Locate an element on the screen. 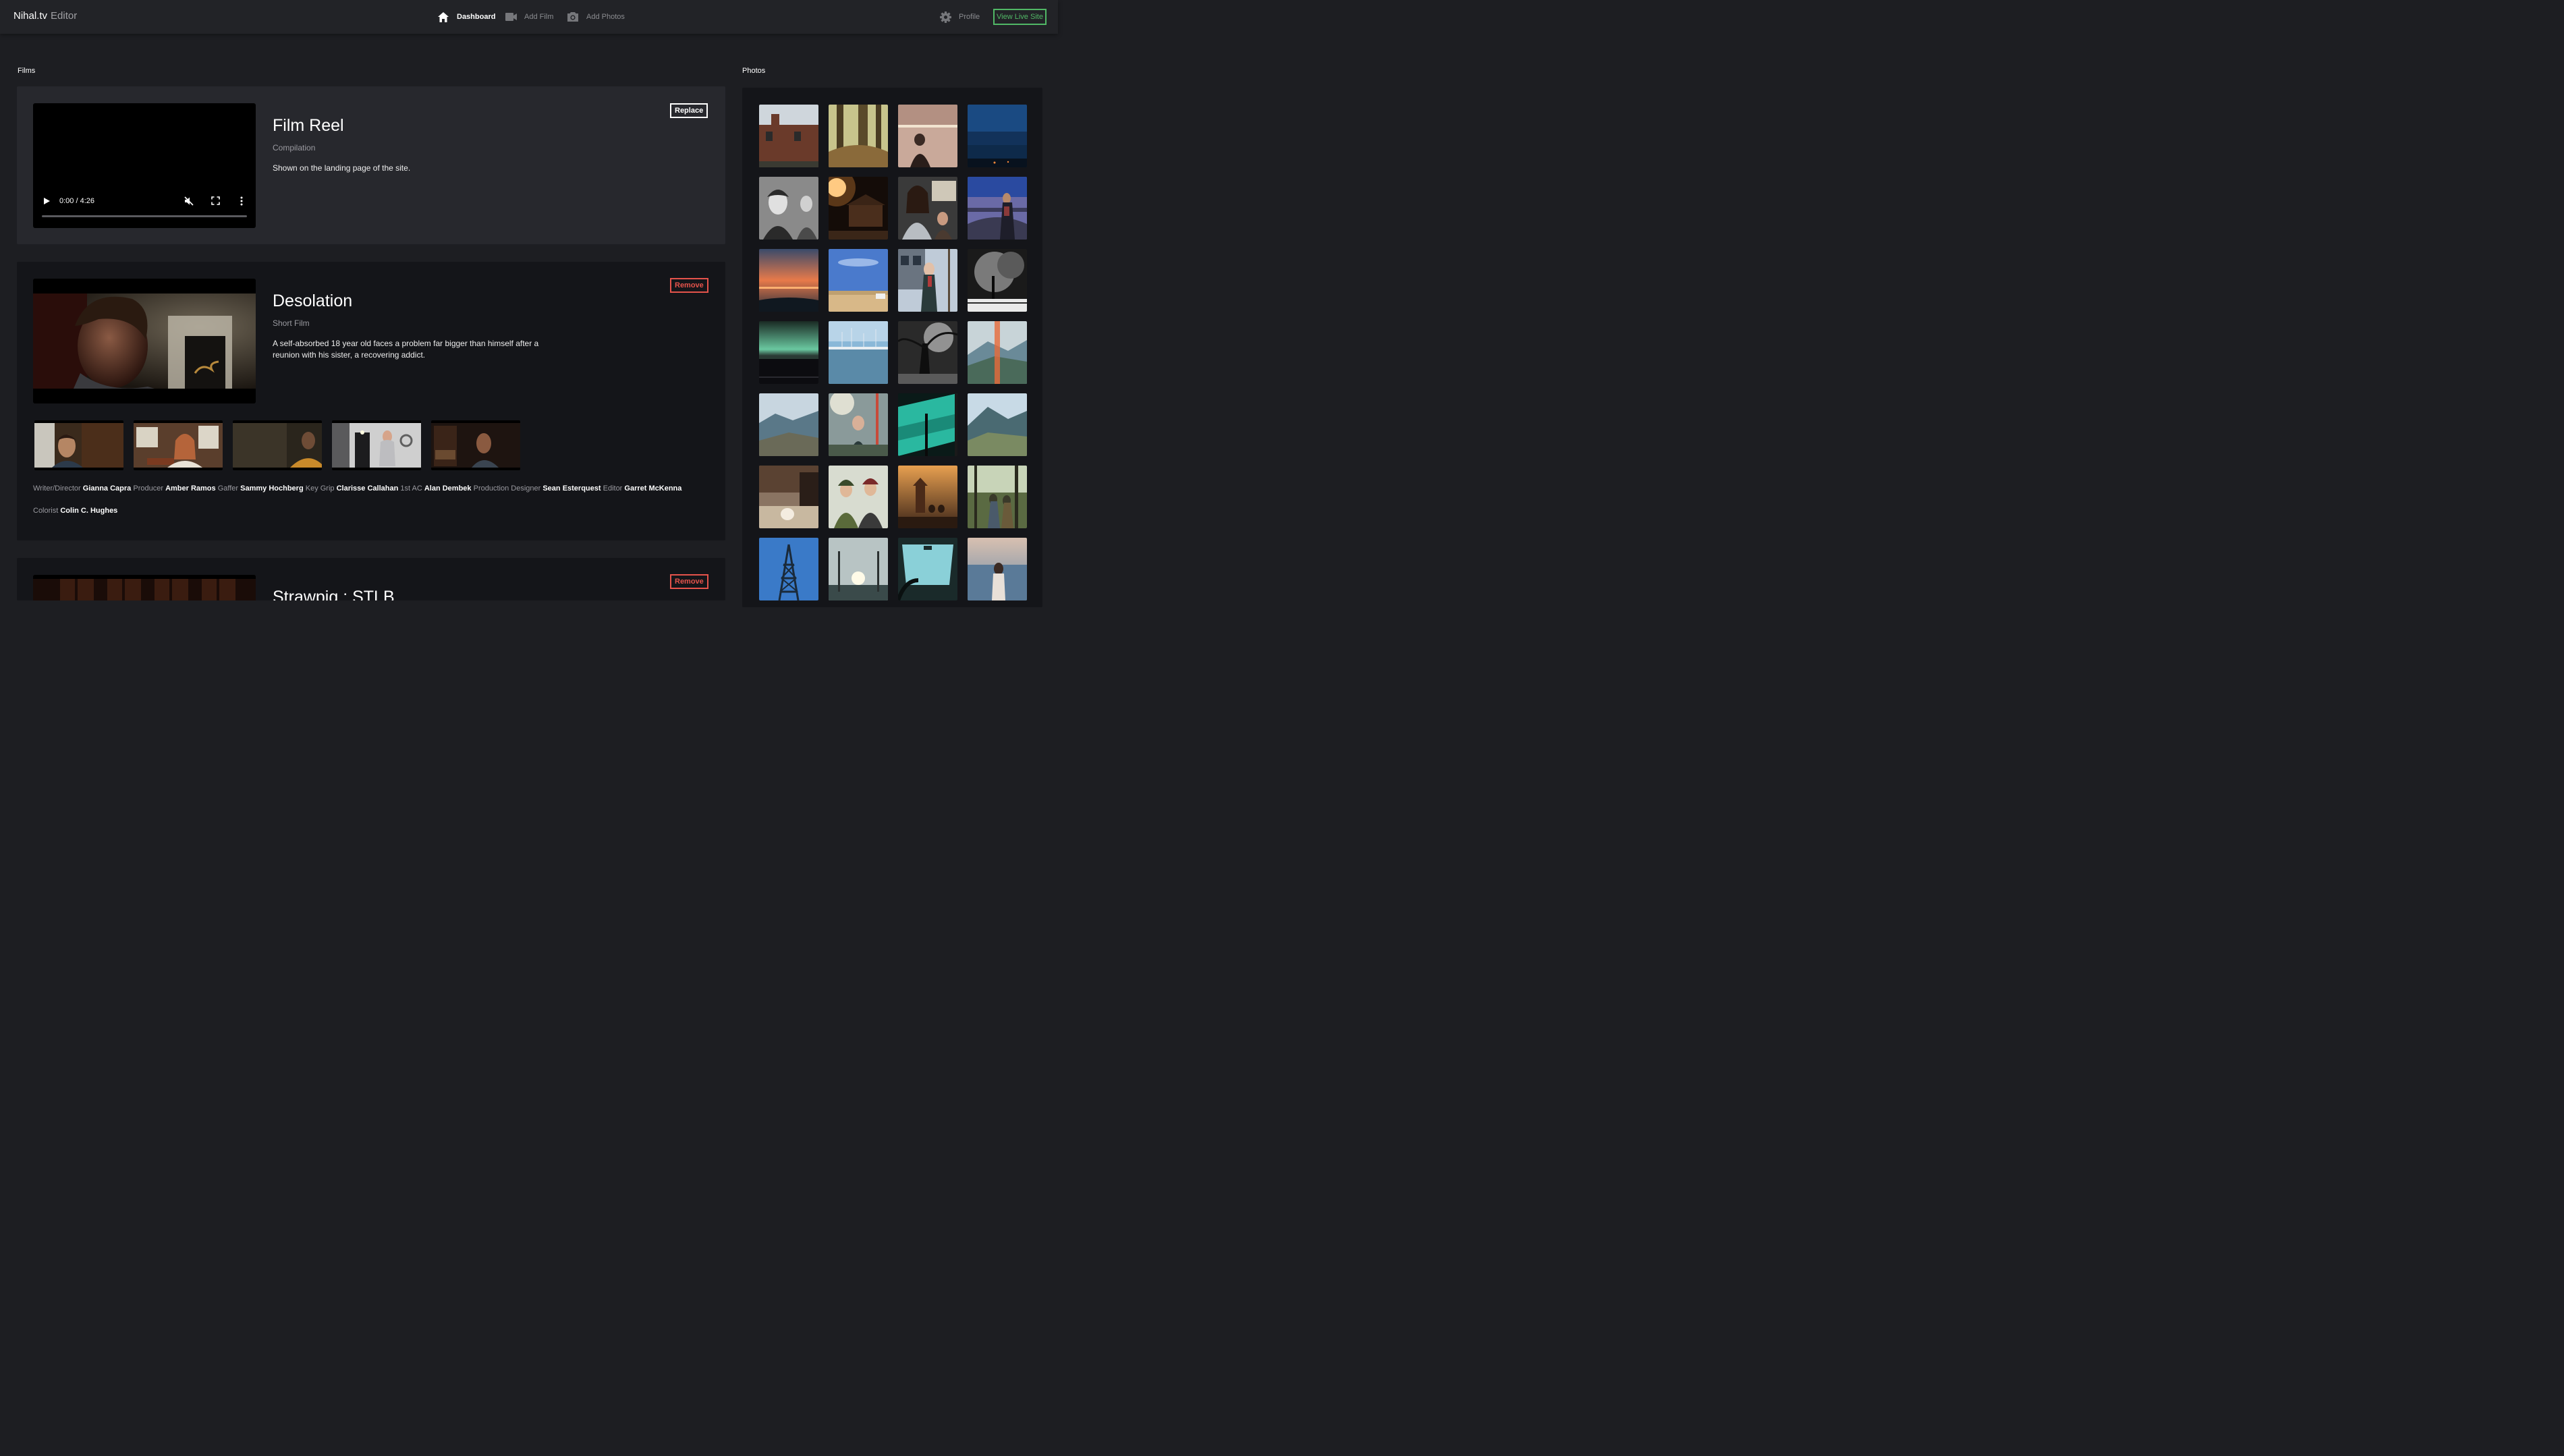 This screenshot has height=1456, width=2564. credit-role: Colorist is located at coordinates (46, 511).